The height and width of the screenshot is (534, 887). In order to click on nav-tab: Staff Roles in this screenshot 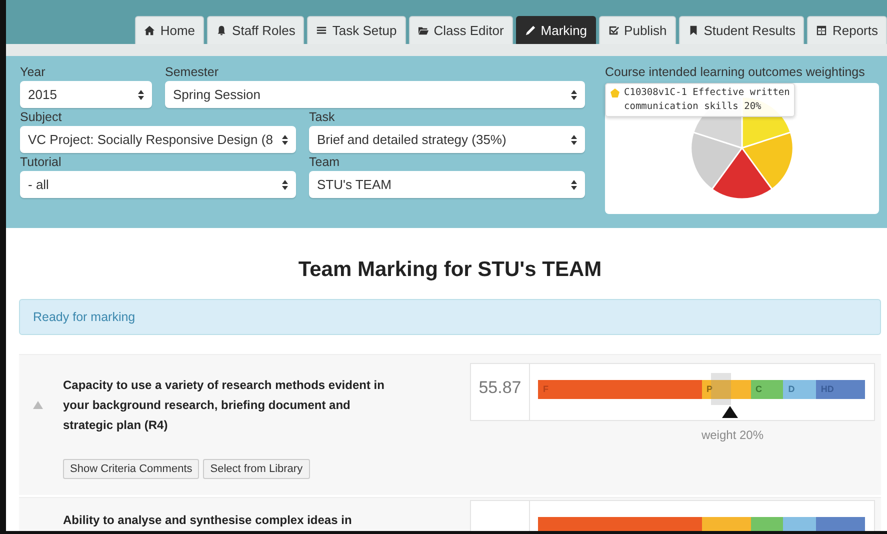, I will do `click(255, 30)`.